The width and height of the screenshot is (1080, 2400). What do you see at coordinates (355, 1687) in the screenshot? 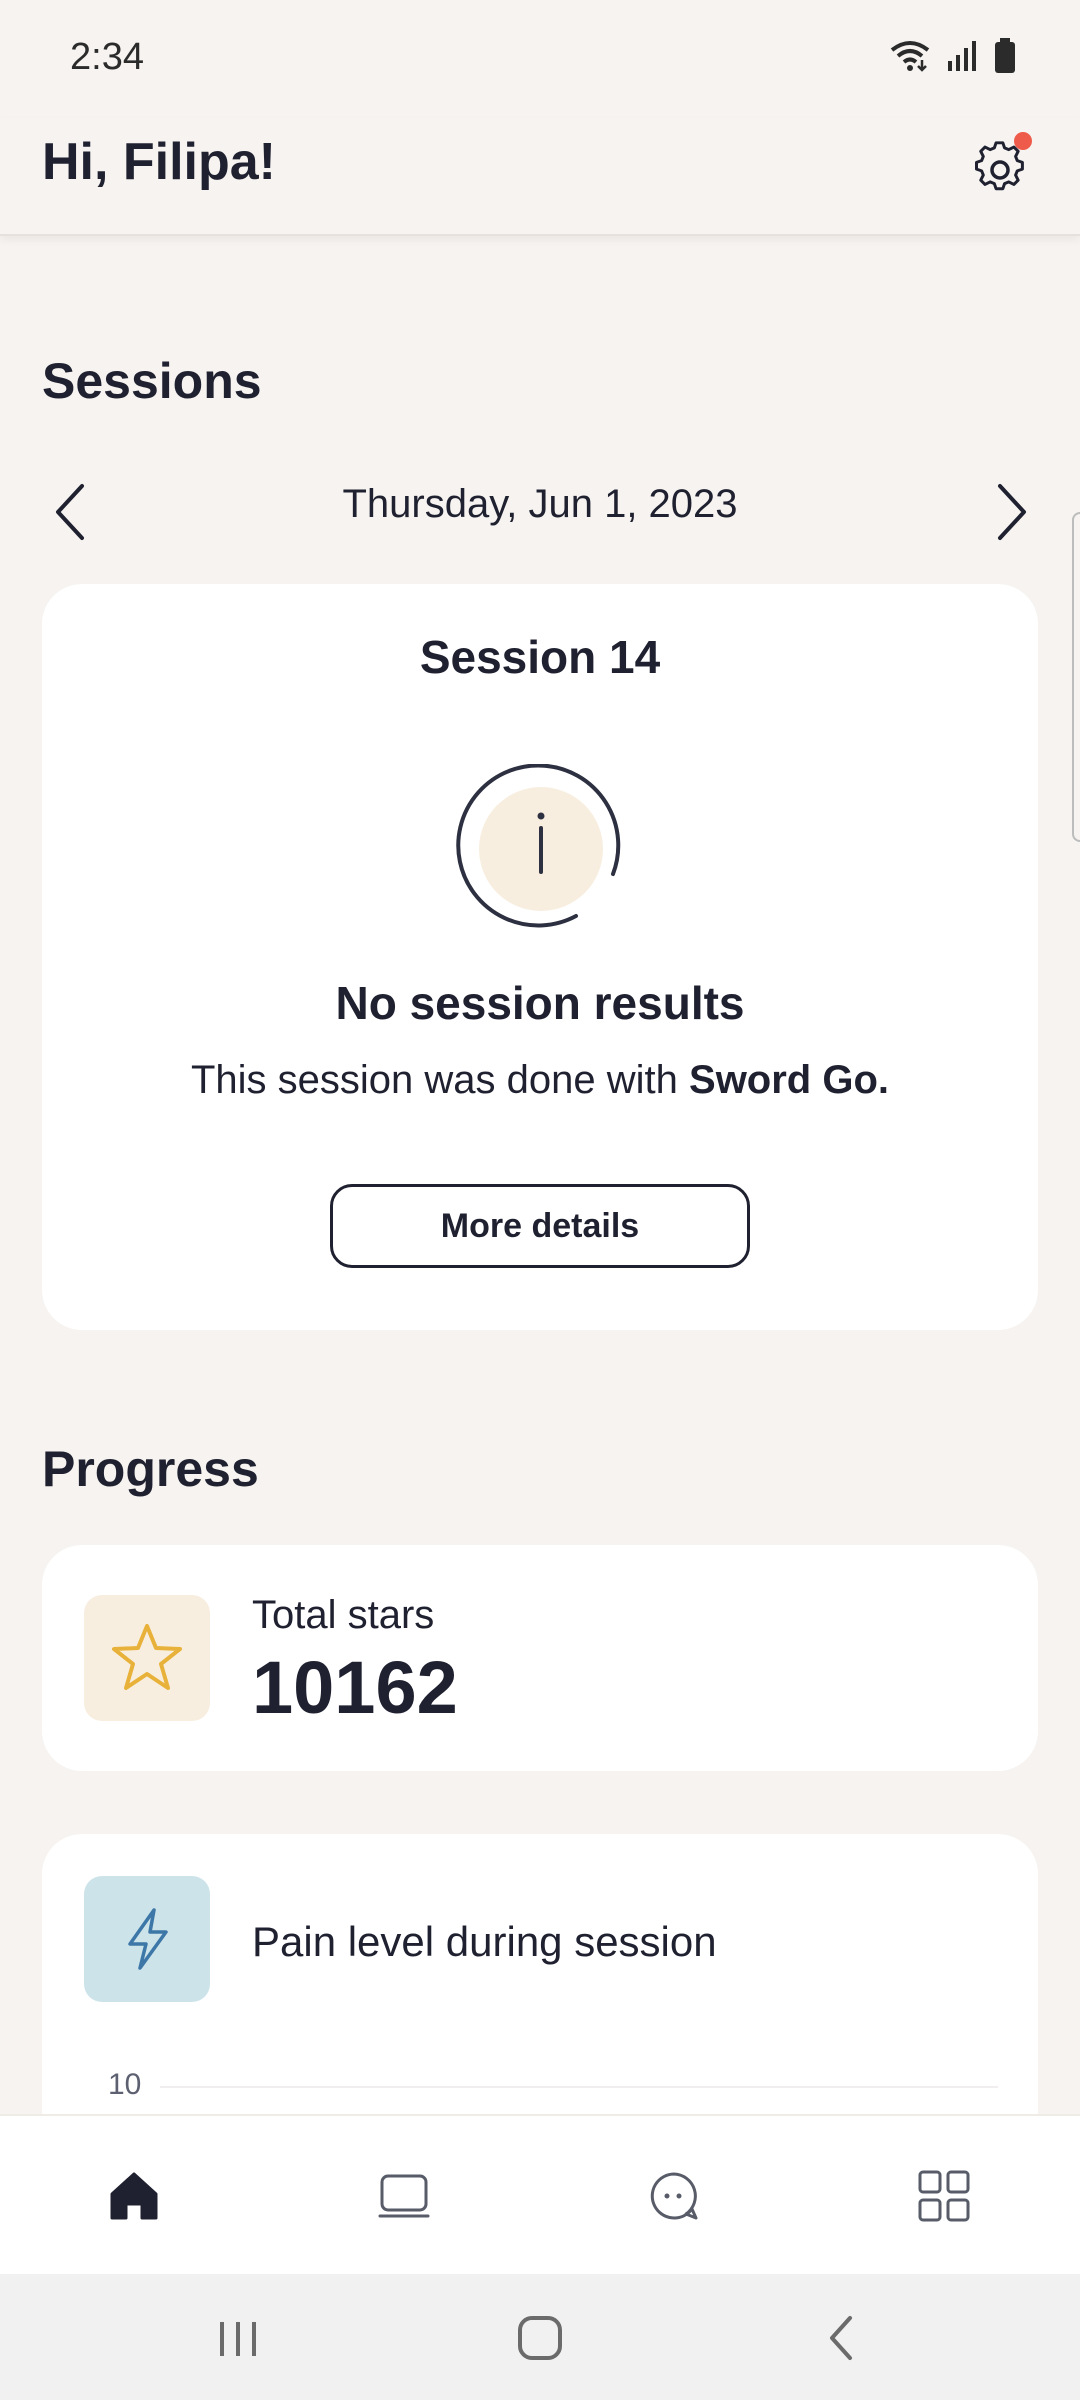
I see `total-stars-value: 10162` at bounding box center [355, 1687].